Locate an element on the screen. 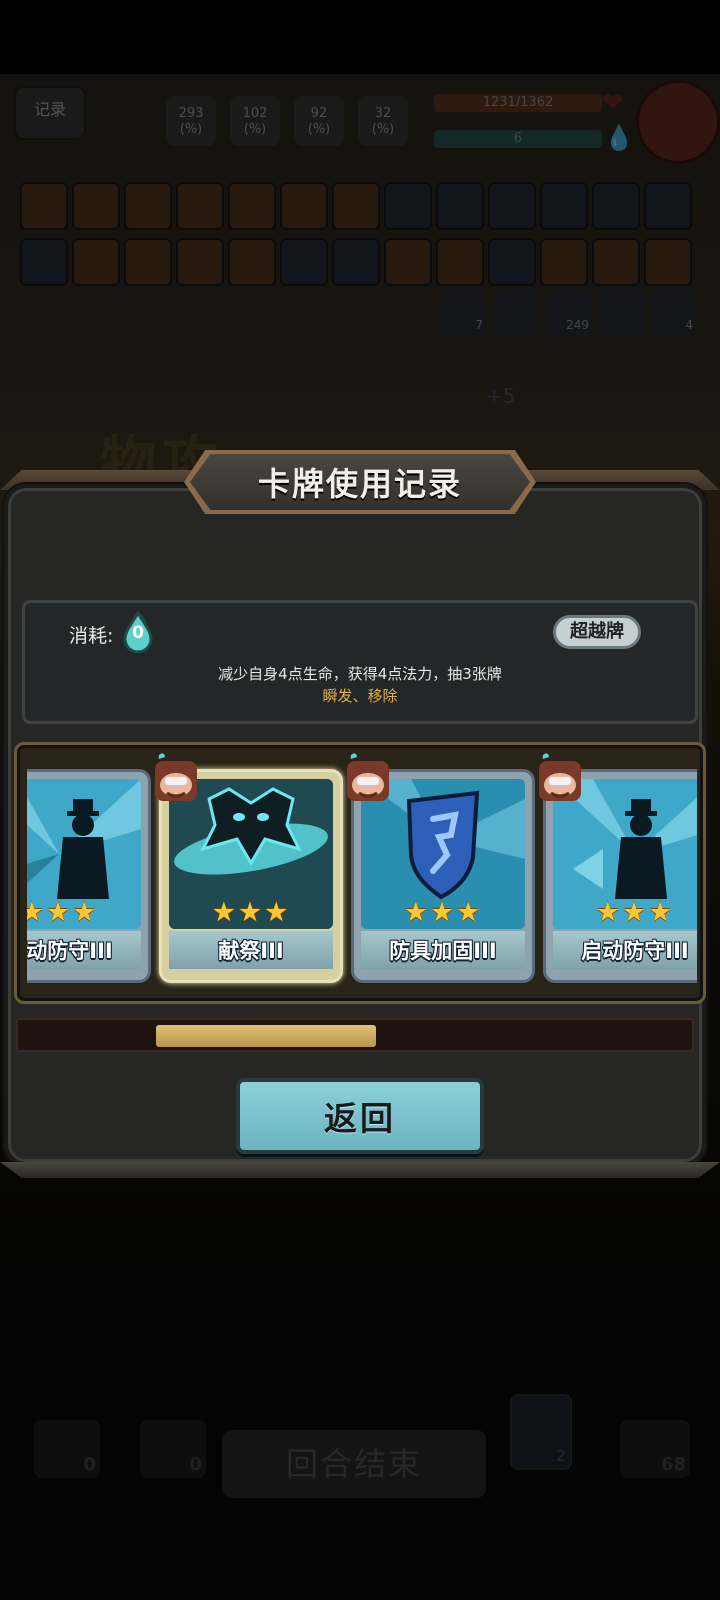 This screenshot has height=1600, width=720. discard-pile: 0 is located at coordinates (173, 1449).